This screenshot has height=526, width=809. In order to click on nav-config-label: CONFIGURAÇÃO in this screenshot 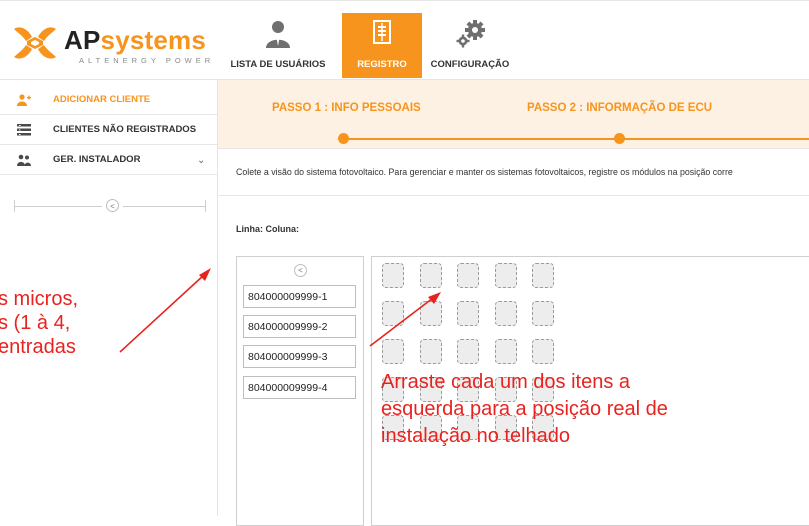, I will do `click(470, 64)`.